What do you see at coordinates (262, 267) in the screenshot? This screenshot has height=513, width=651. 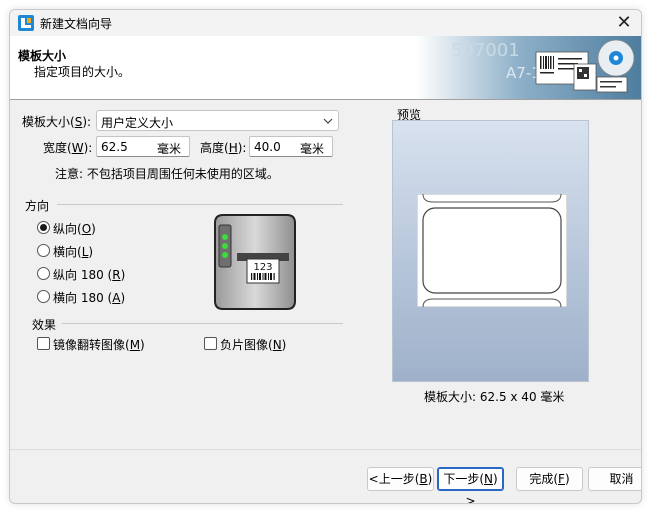 I see `svg-text: 123` at bounding box center [262, 267].